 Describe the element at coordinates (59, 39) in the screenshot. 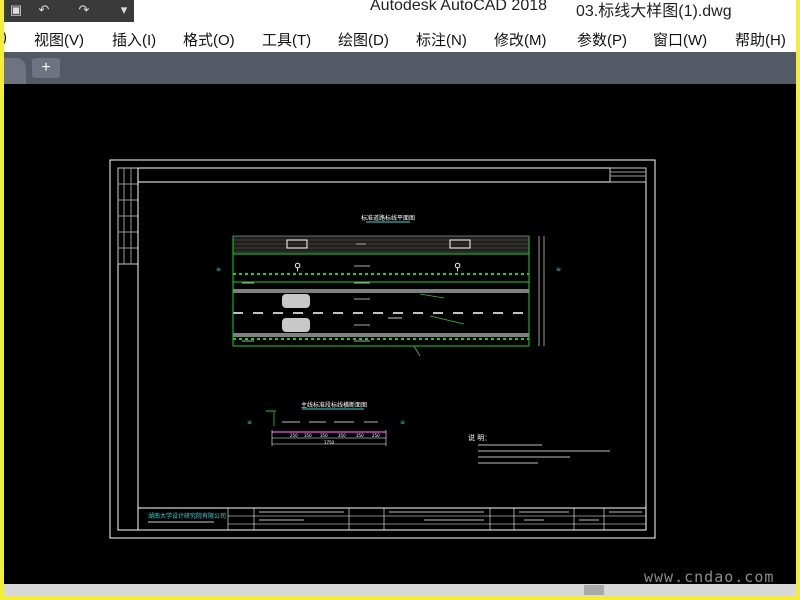

I see `menu-item-view: 视图(V)` at that location.